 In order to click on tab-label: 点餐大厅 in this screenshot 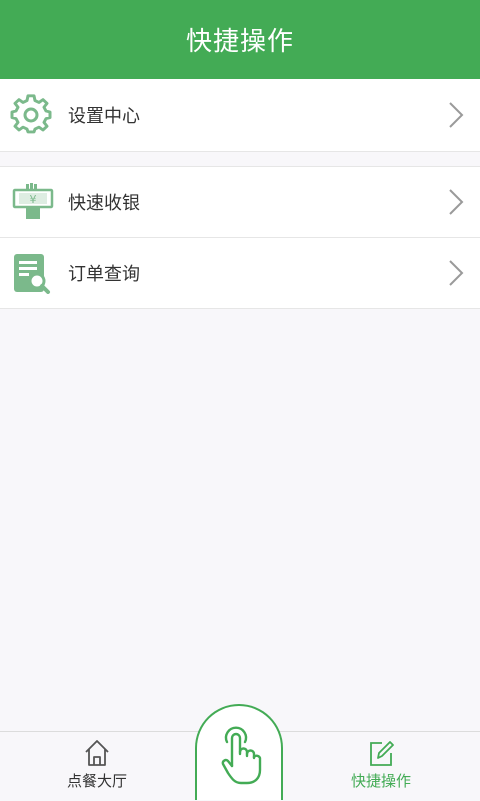, I will do `click(96, 781)`.